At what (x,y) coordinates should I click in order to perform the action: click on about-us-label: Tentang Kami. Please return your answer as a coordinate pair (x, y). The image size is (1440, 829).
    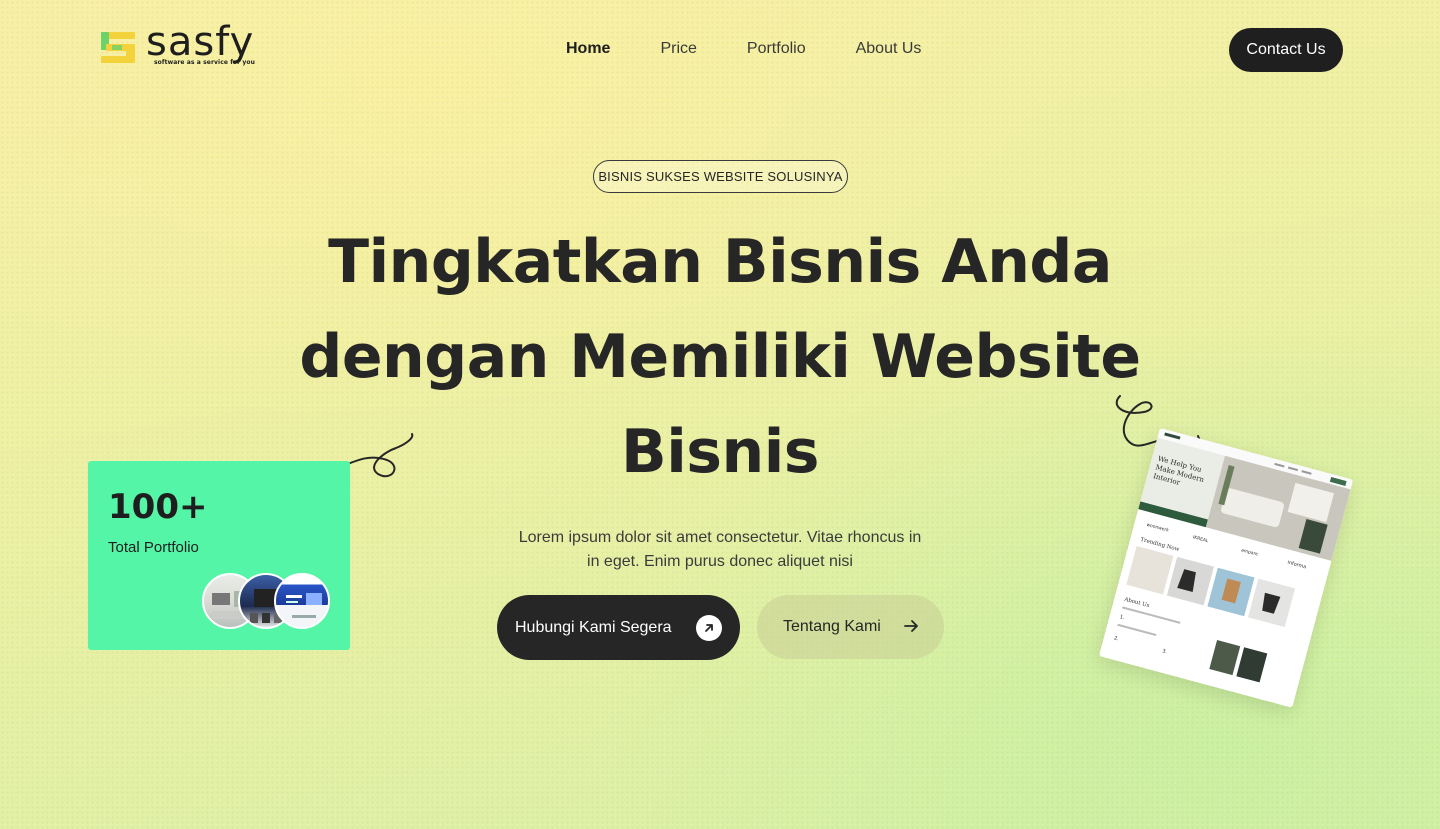
    Looking at the image, I should click on (832, 626).